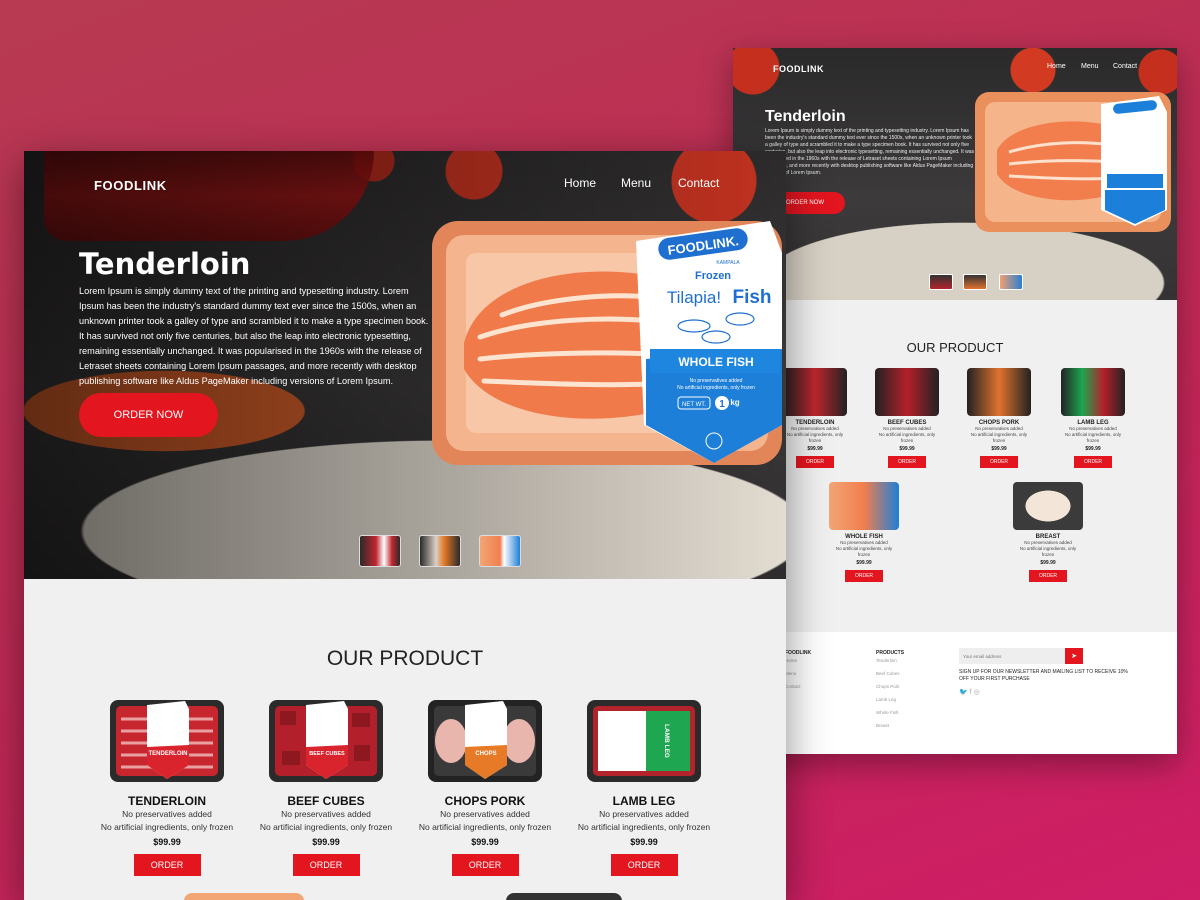 This screenshot has width=1200, height=900. I want to click on footer-brand-links: Home Menu Contact, so click(793, 673).